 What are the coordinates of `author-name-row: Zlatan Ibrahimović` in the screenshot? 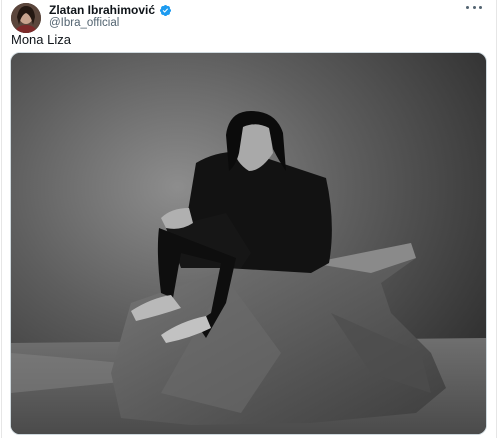 It's located at (110, 10).